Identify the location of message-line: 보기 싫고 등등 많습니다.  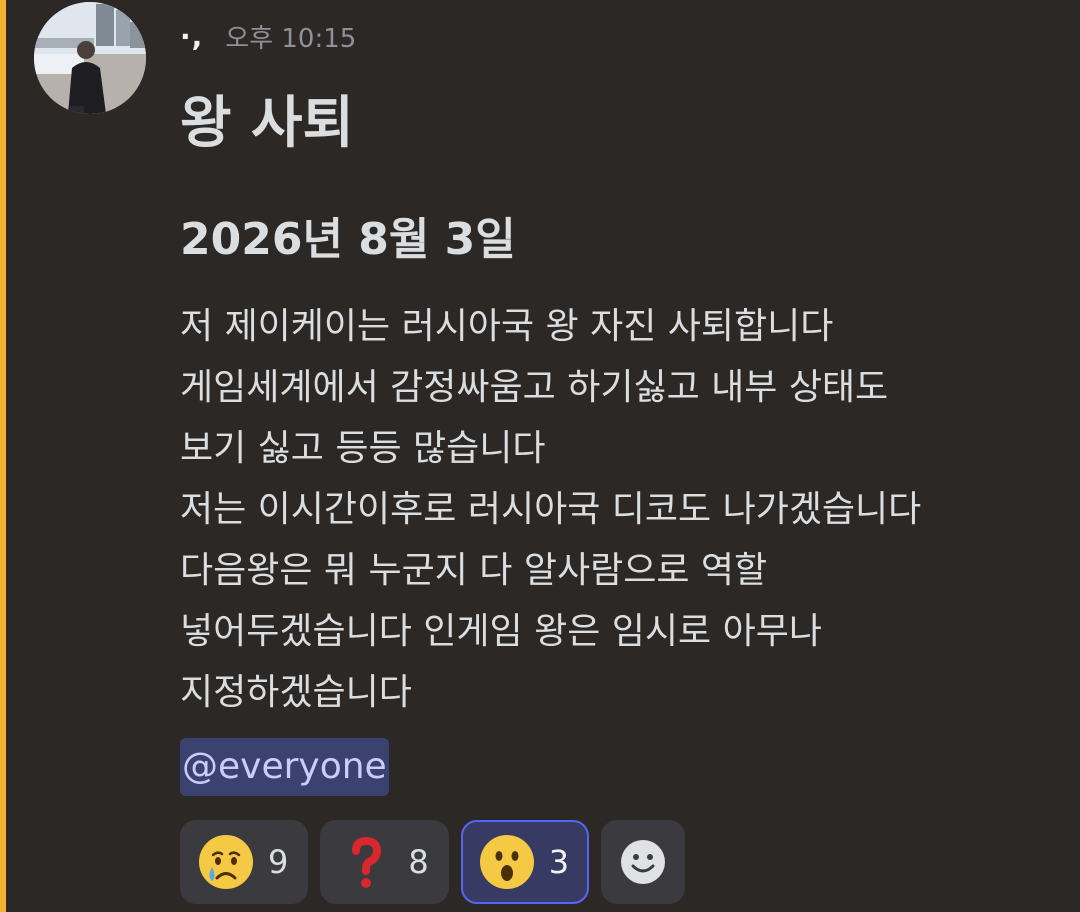
(363, 448).